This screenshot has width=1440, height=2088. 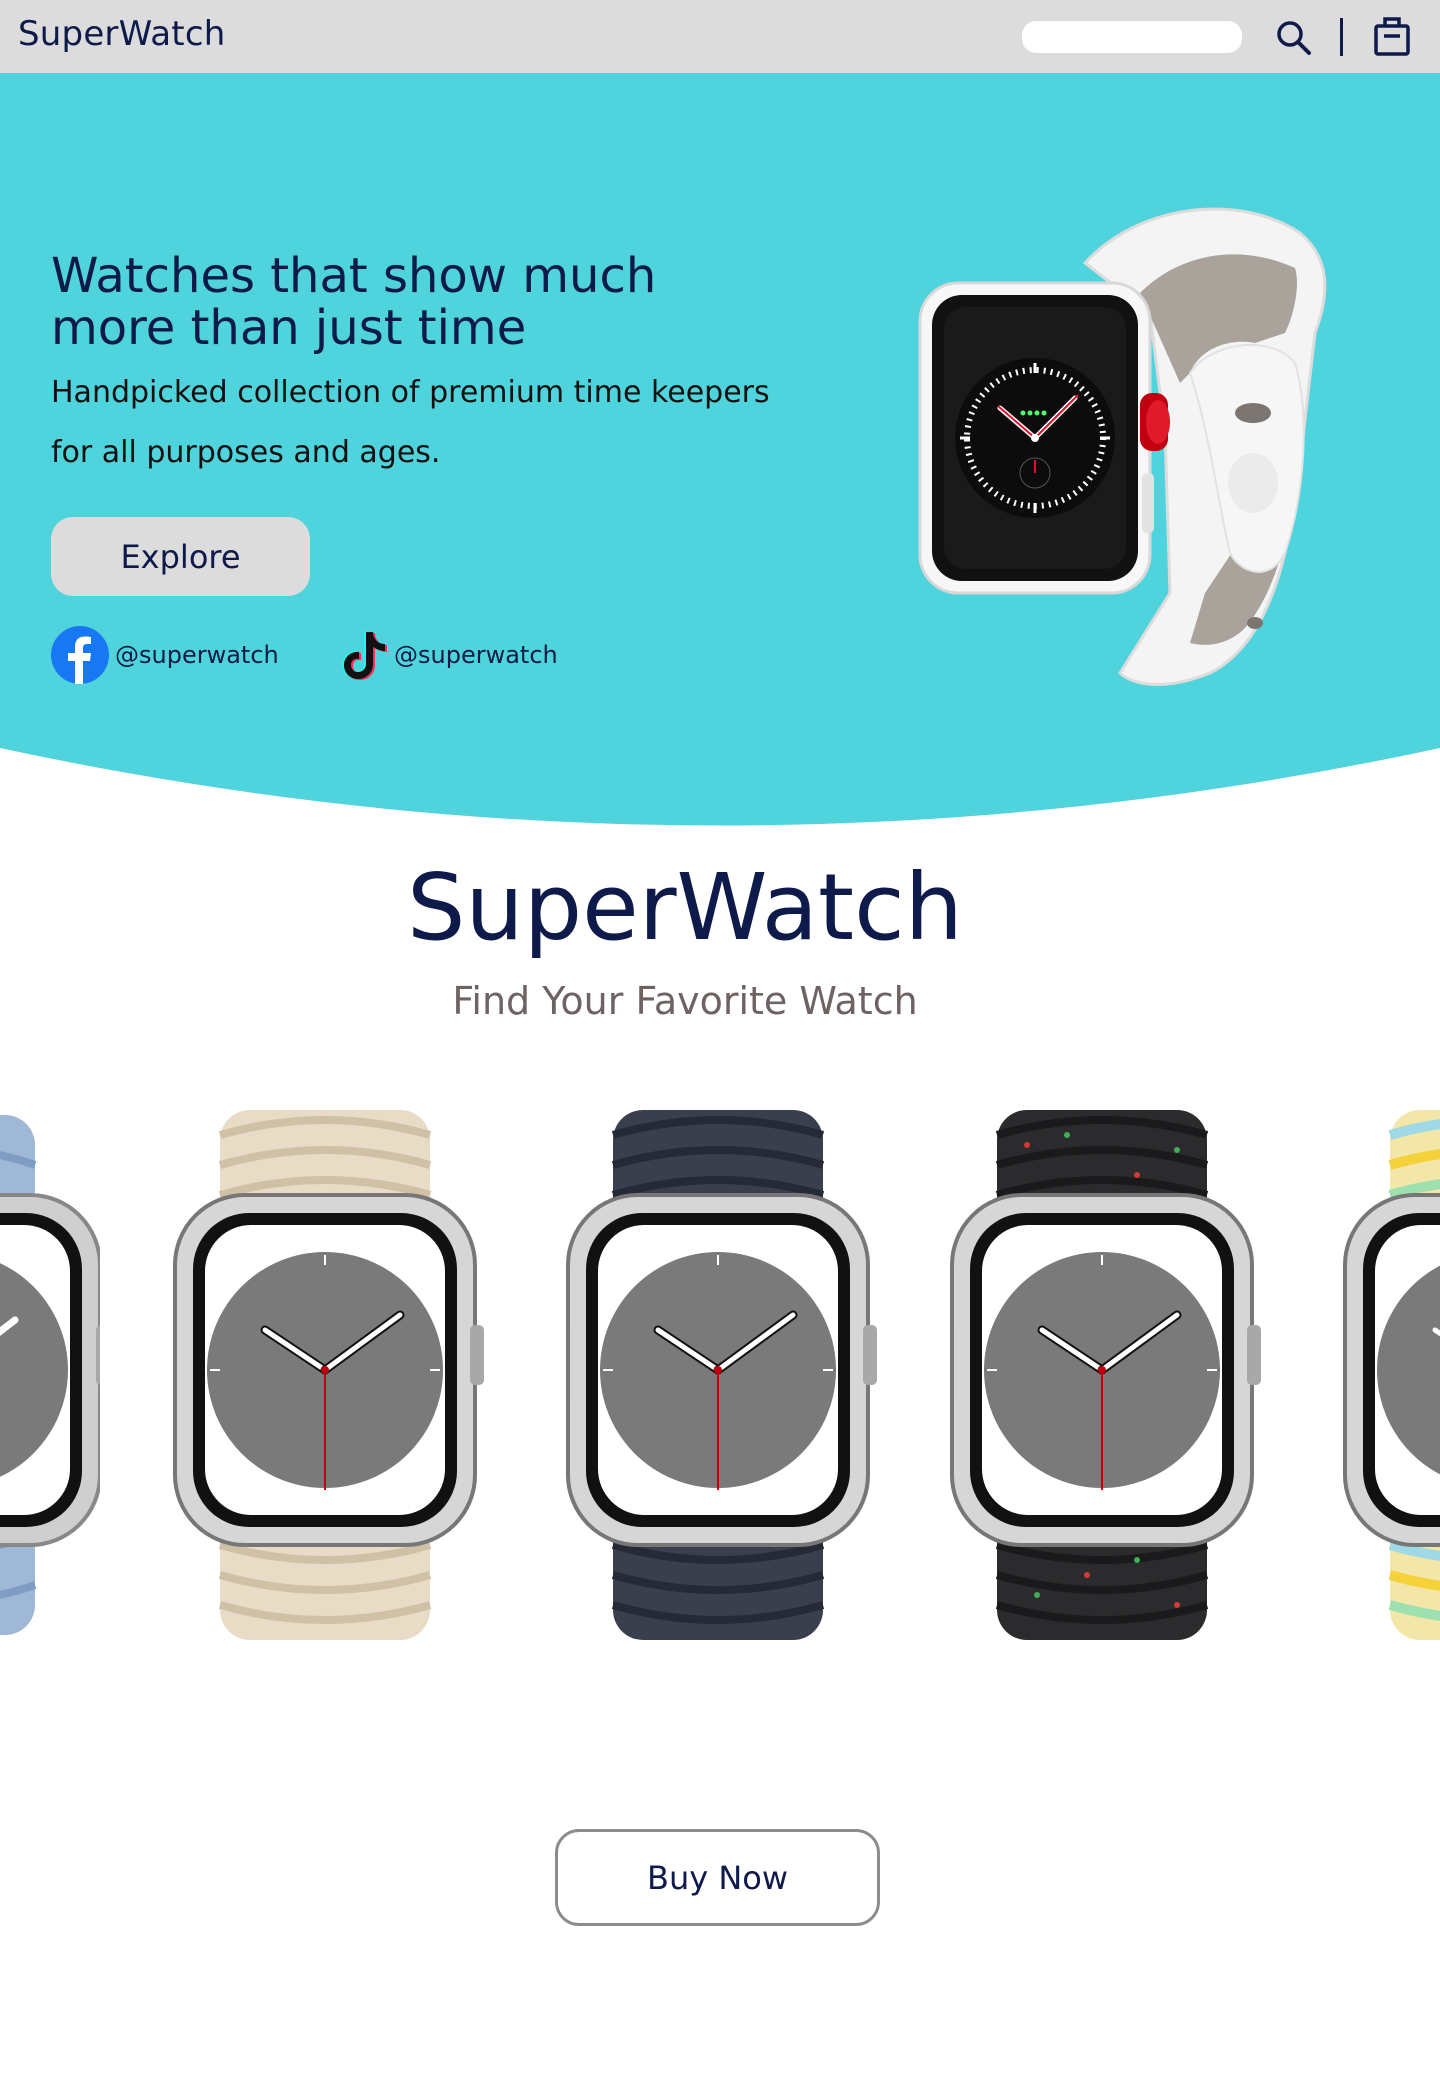 I want to click on watch-card-black-unity, so click(x=1102, y=1375).